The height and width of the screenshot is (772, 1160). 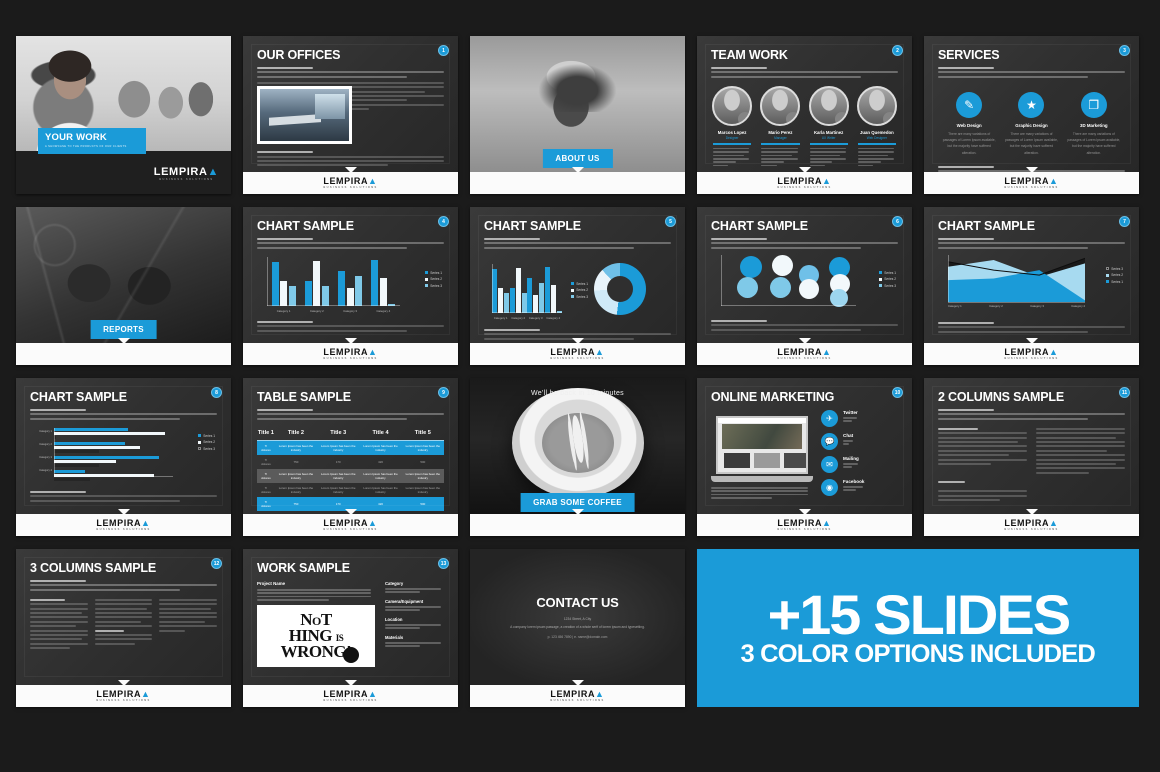 What do you see at coordinates (350, 462) in the screenshot?
I see `table-row: Ti dolores 750 170 420 500` at bounding box center [350, 462].